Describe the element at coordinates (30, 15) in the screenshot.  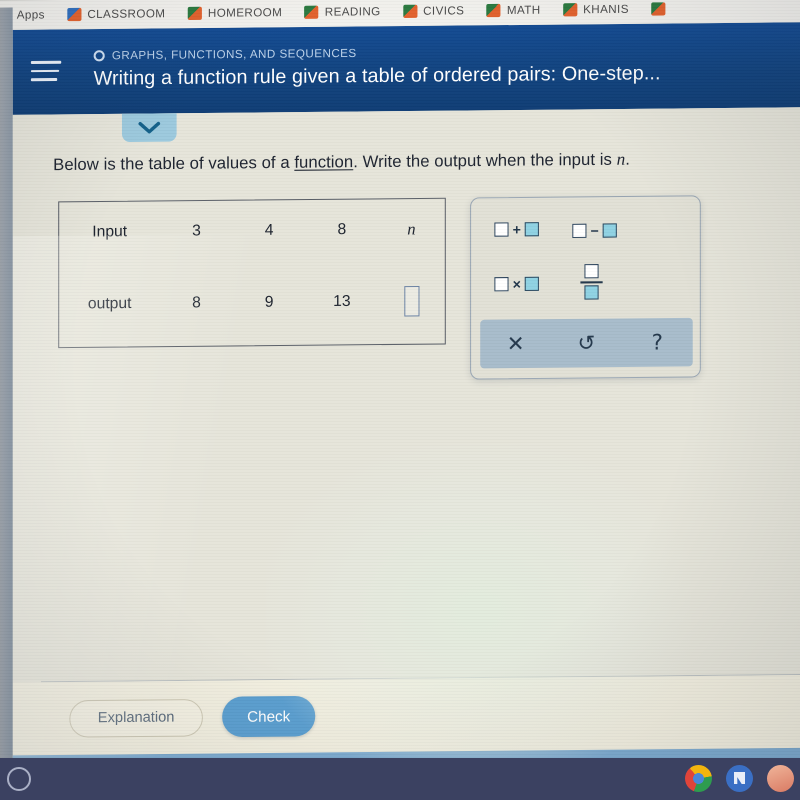
I see `bookmark-label: Apps` at that location.